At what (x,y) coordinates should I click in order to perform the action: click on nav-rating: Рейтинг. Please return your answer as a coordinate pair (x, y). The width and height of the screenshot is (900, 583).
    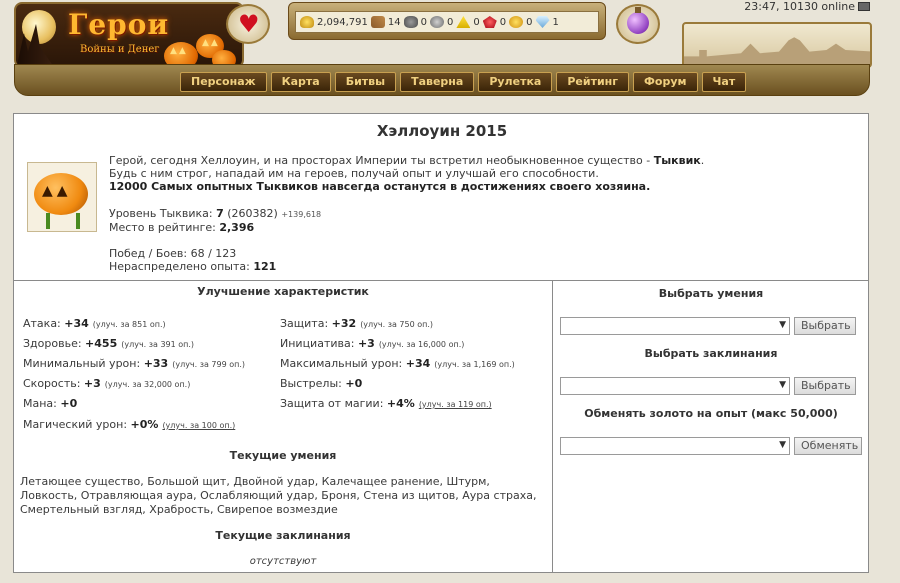
    Looking at the image, I should click on (593, 82).